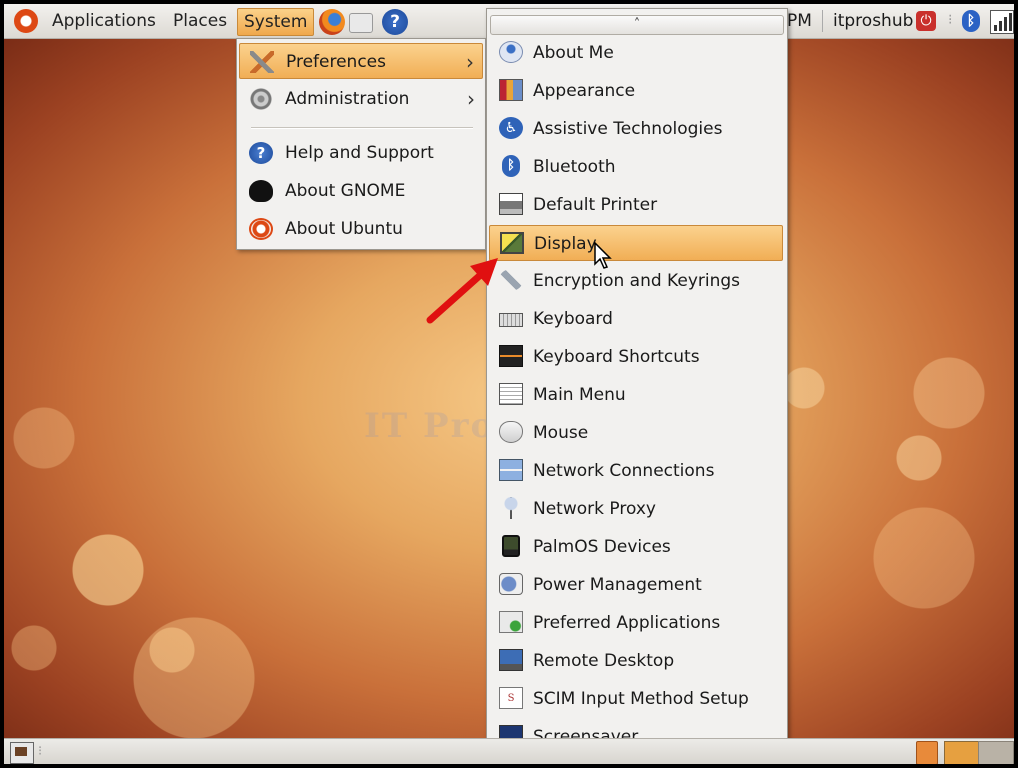 This screenshot has height=768, width=1018. What do you see at coordinates (617, 585) in the screenshot?
I see `menu-item-label: Power Management` at bounding box center [617, 585].